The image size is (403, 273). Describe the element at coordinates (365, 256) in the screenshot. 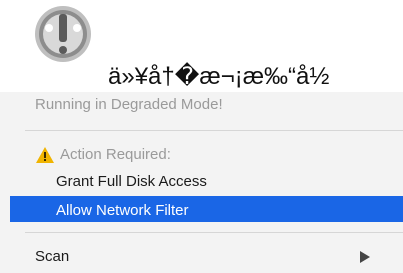

I see `submenu-arrow-icon` at that location.